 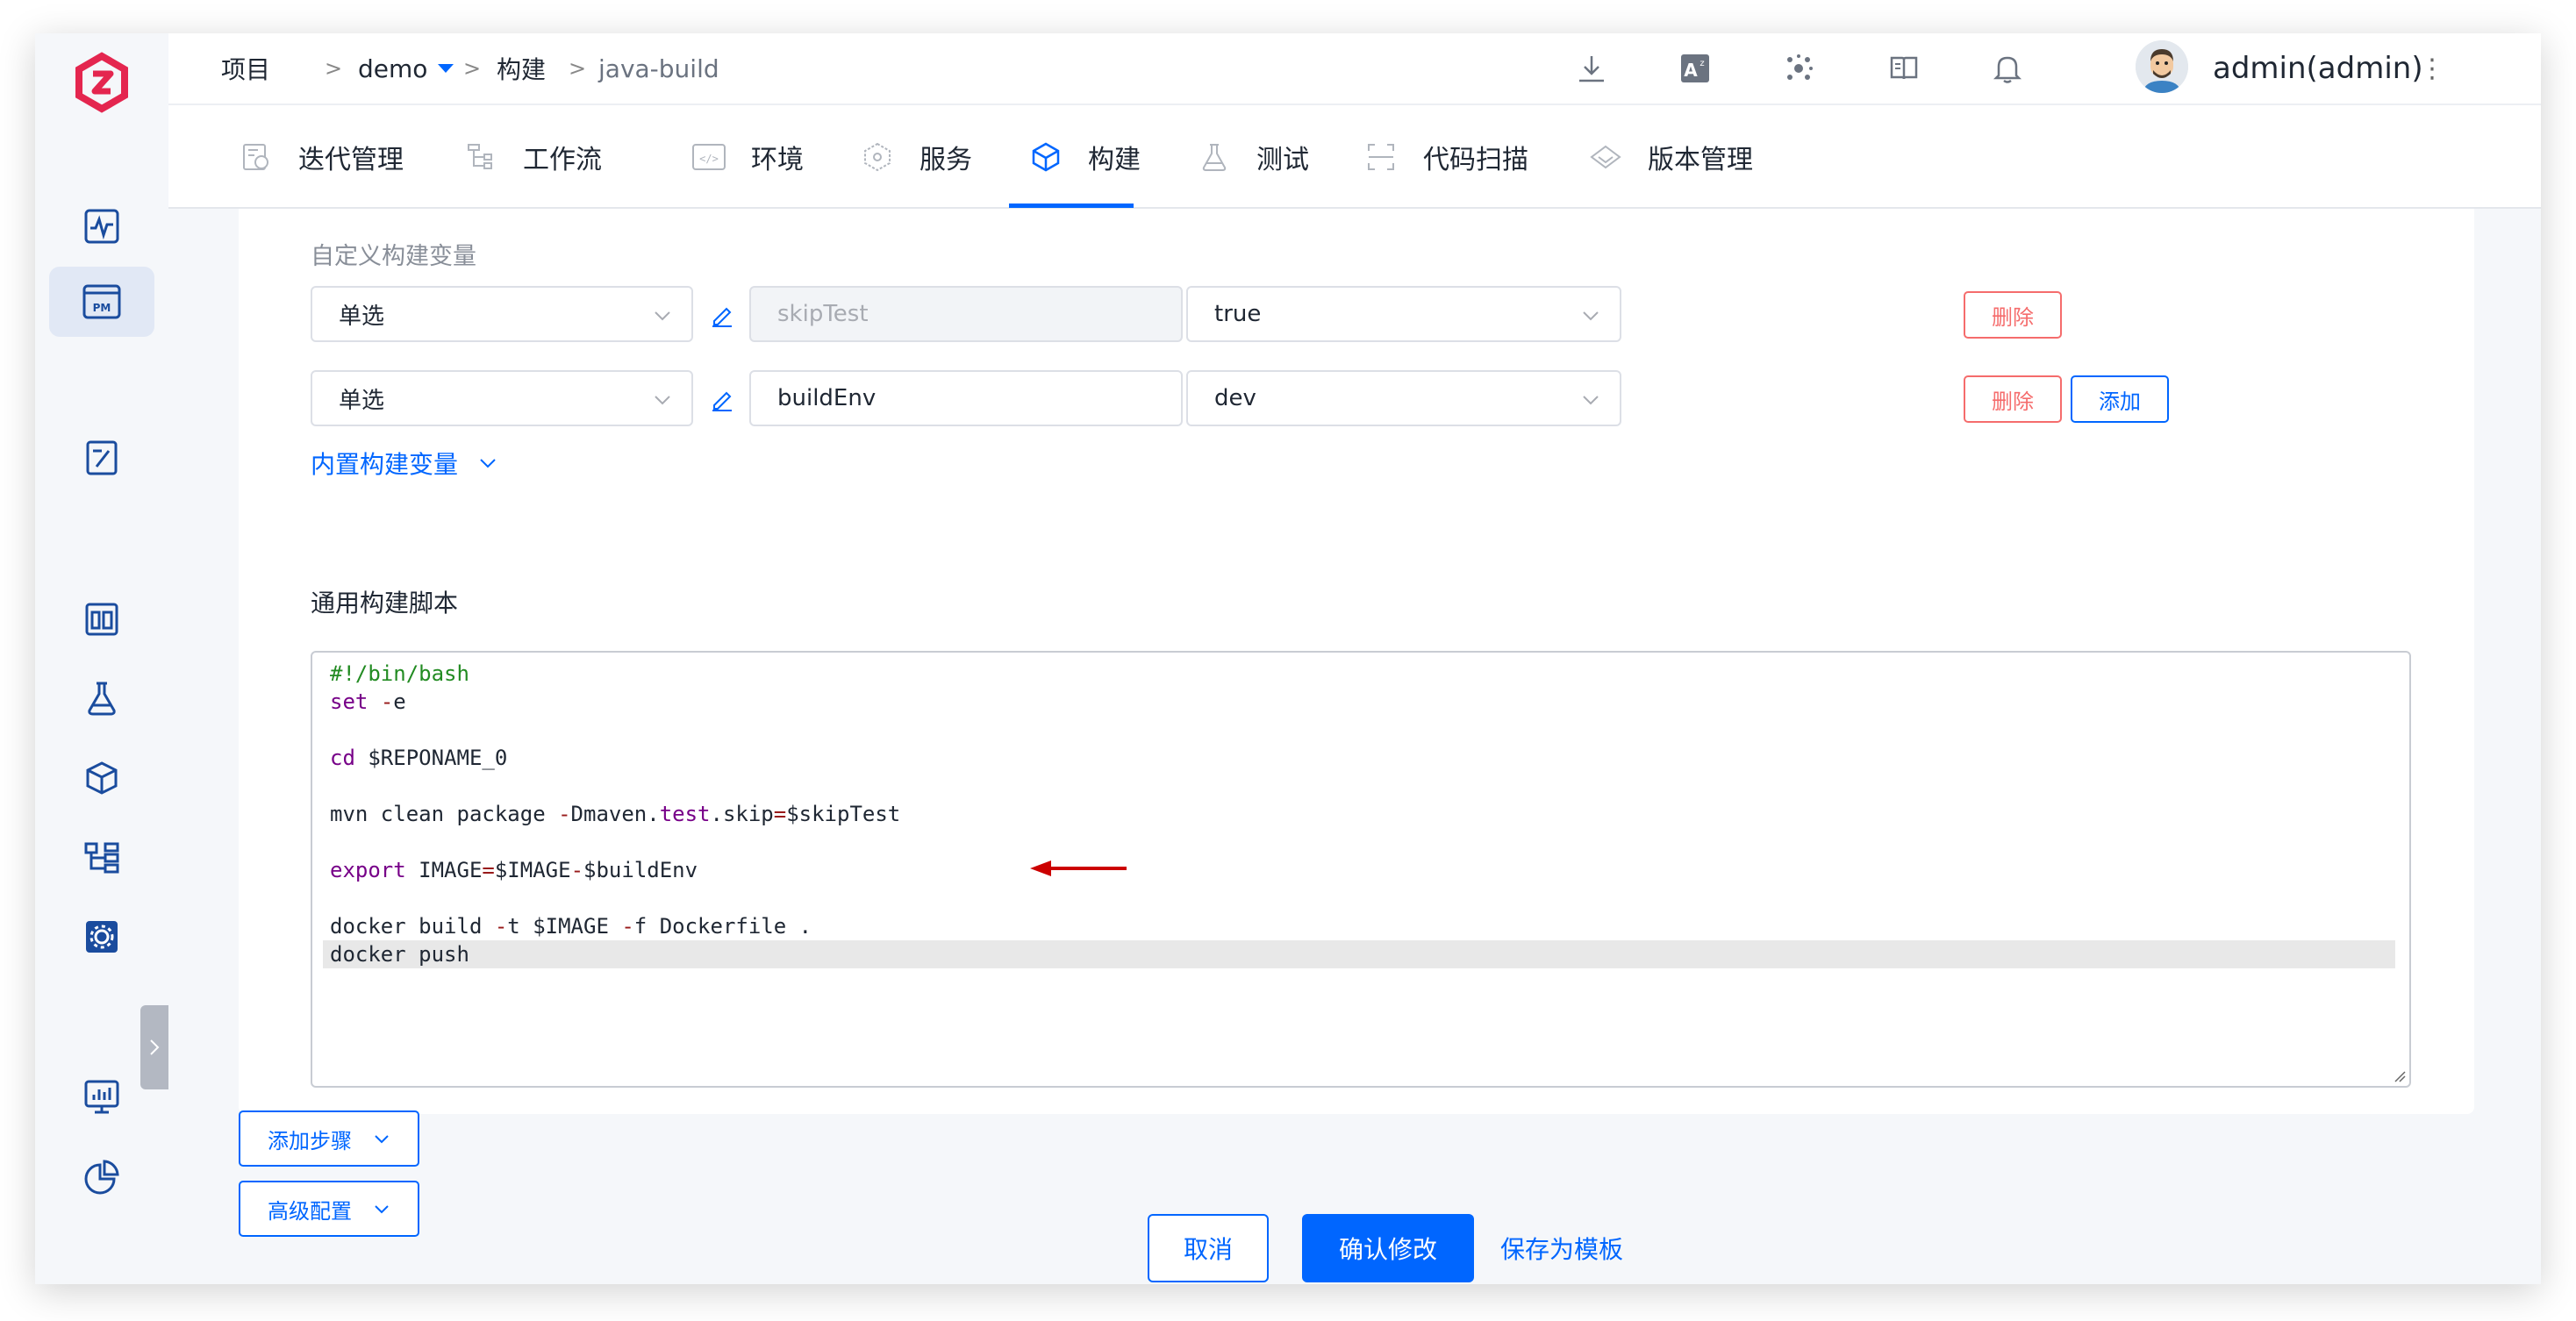 What do you see at coordinates (1561, 1248) in the screenshot?
I see `save-as-template-link: 保存为模板` at bounding box center [1561, 1248].